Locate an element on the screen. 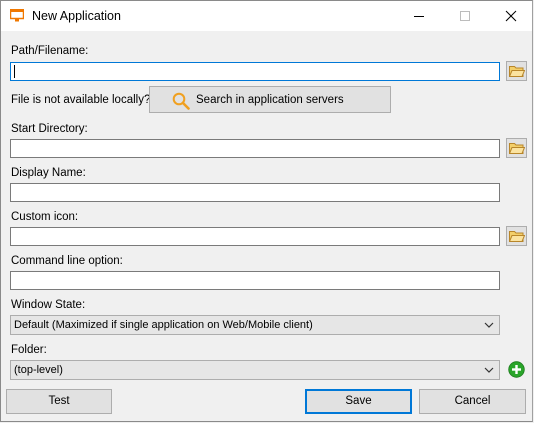 Image resolution: width=534 pixels, height=423 pixels. window-title: New Application is located at coordinates (76, 16).